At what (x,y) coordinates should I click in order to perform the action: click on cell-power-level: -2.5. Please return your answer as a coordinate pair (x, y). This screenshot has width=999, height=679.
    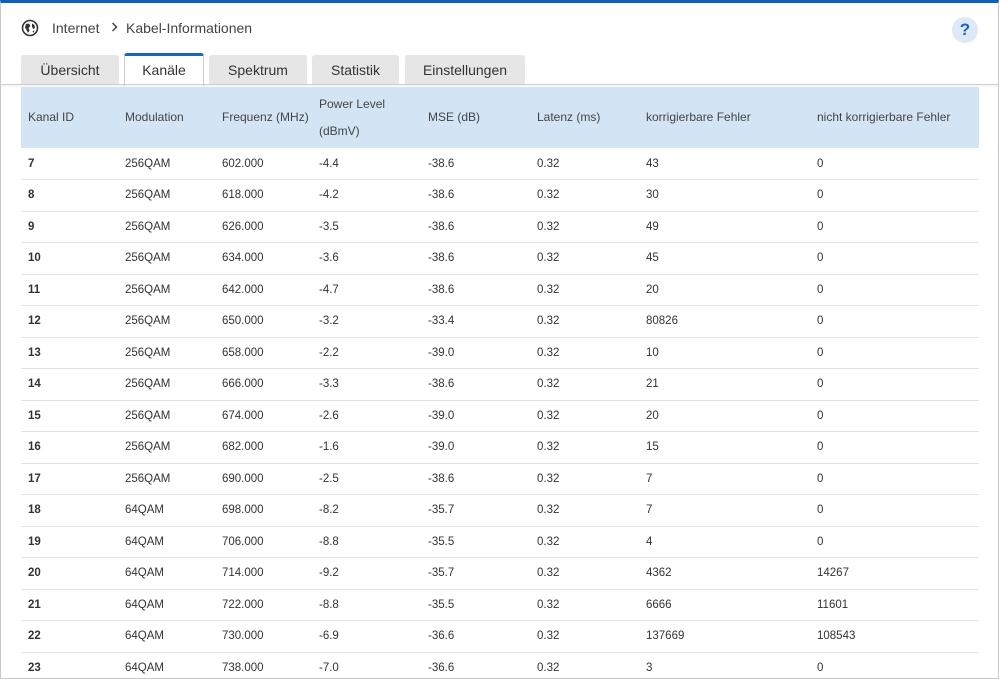
    Looking at the image, I should click on (329, 478).